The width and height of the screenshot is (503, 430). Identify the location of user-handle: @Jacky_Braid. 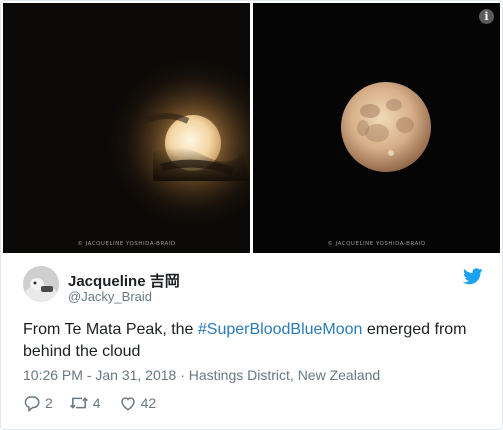
(110, 296).